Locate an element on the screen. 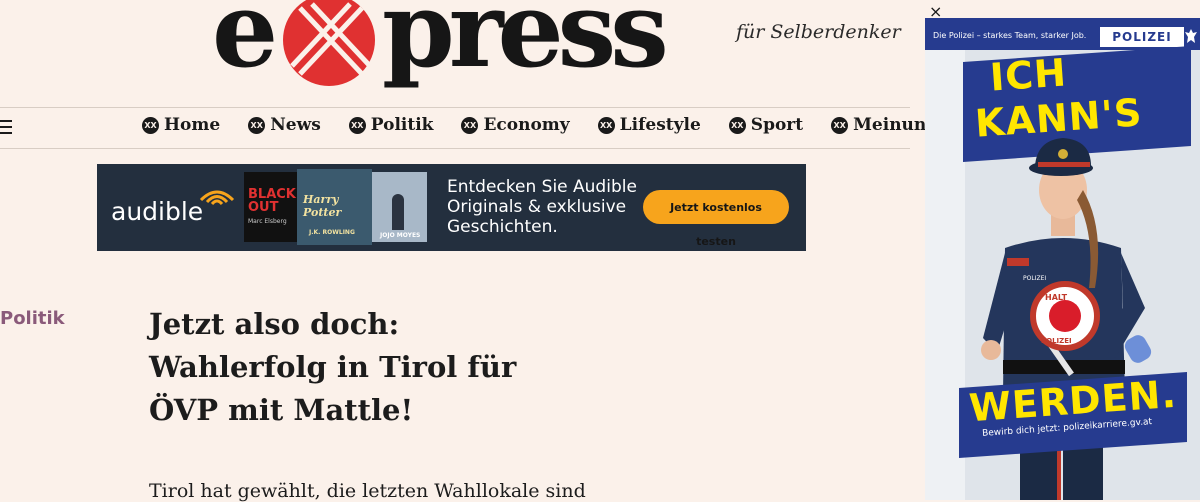 The width and height of the screenshot is (1200, 502). ad-headline-line-1: ICH is located at coordinates (1028, 75).